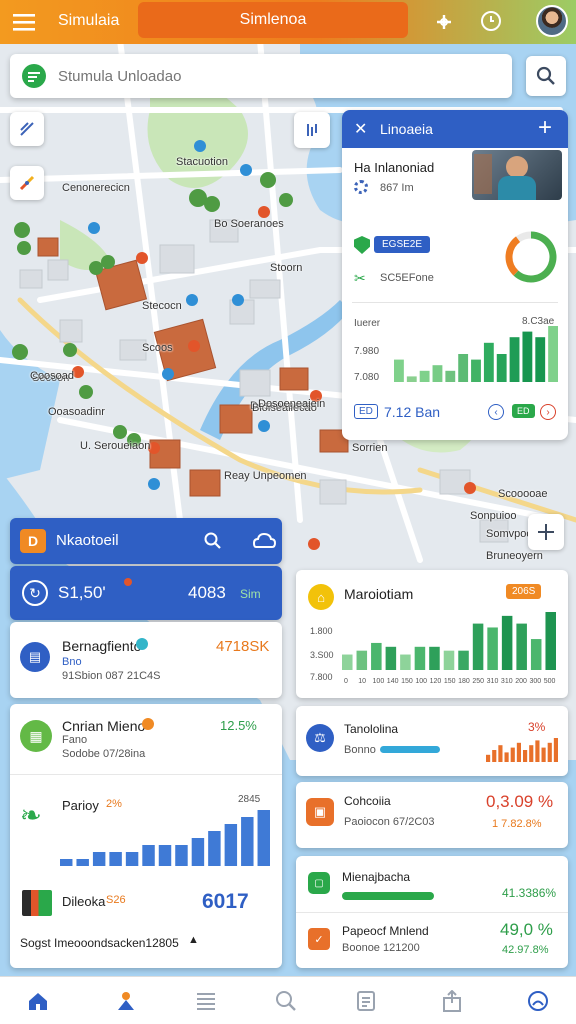 The image size is (576, 1024). What do you see at coordinates (523, 411) in the screenshot?
I see `footer-tag: ED` at bounding box center [523, 411].